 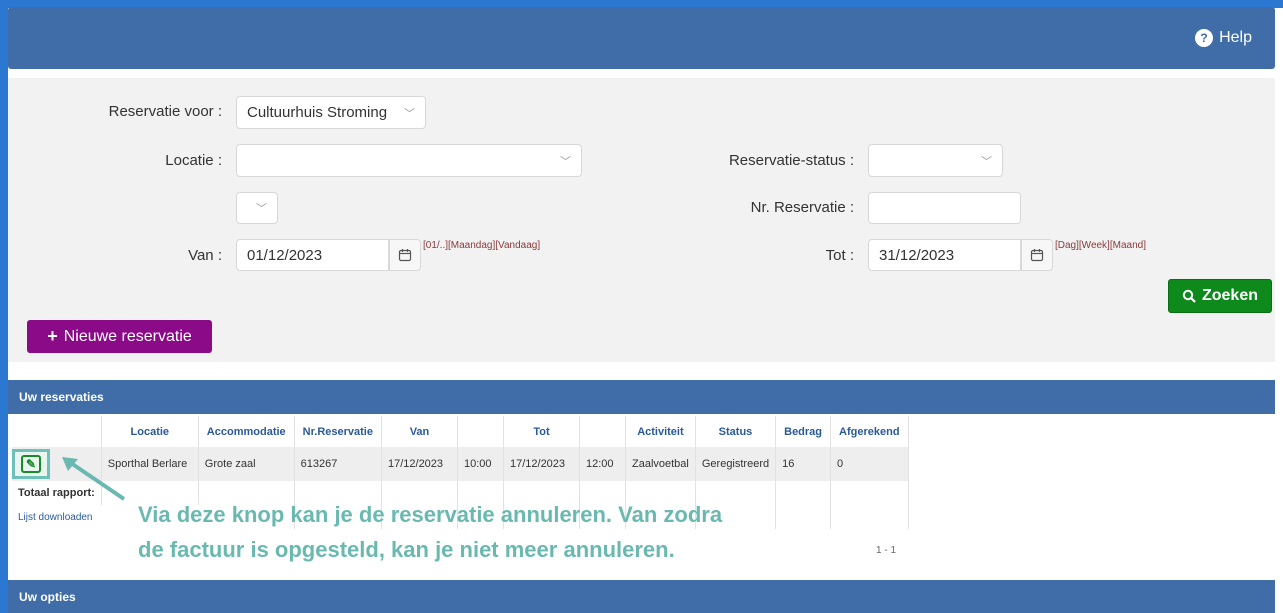 What do you see at coordinates (1235, 37) in the screenshot?
I see `help-label: Help` at bounding box center [1235, 37].